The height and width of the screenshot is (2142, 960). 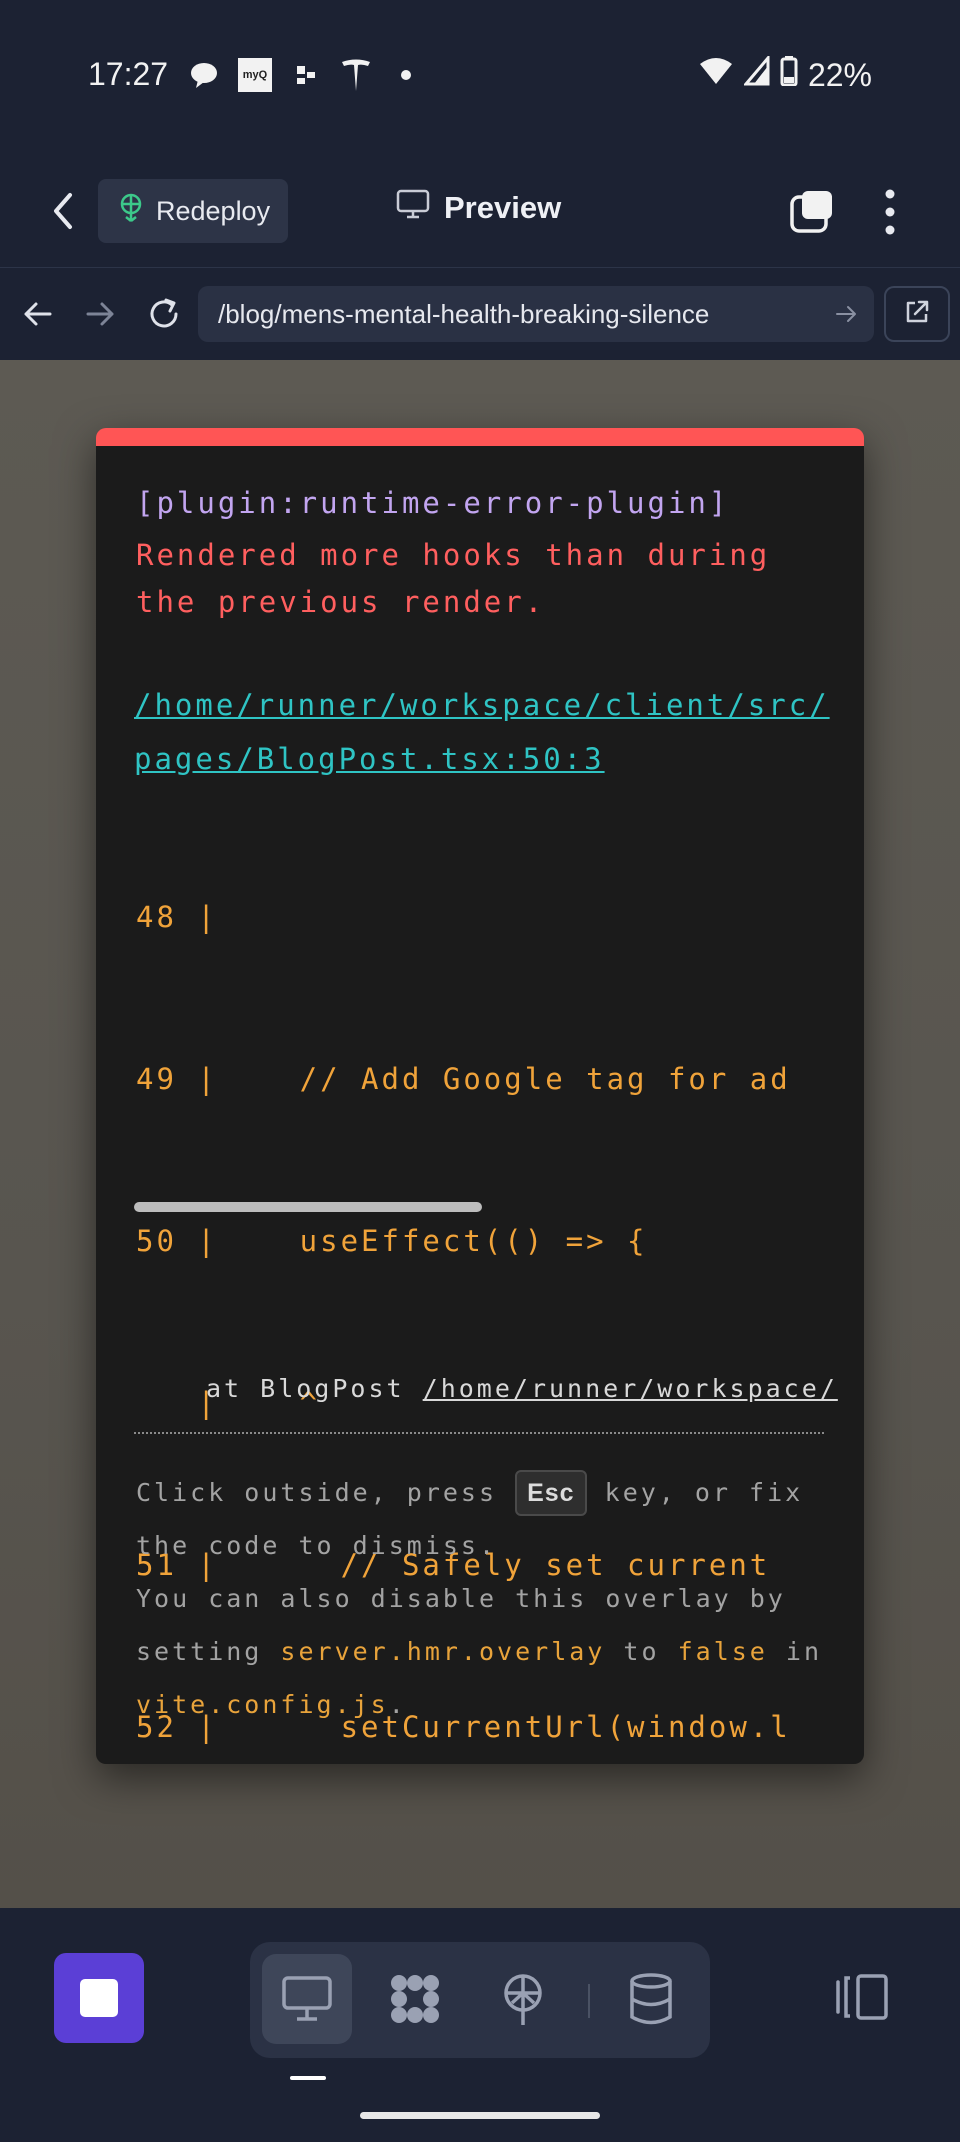 I want to click on dot-icon, so click(x=406, y=75).